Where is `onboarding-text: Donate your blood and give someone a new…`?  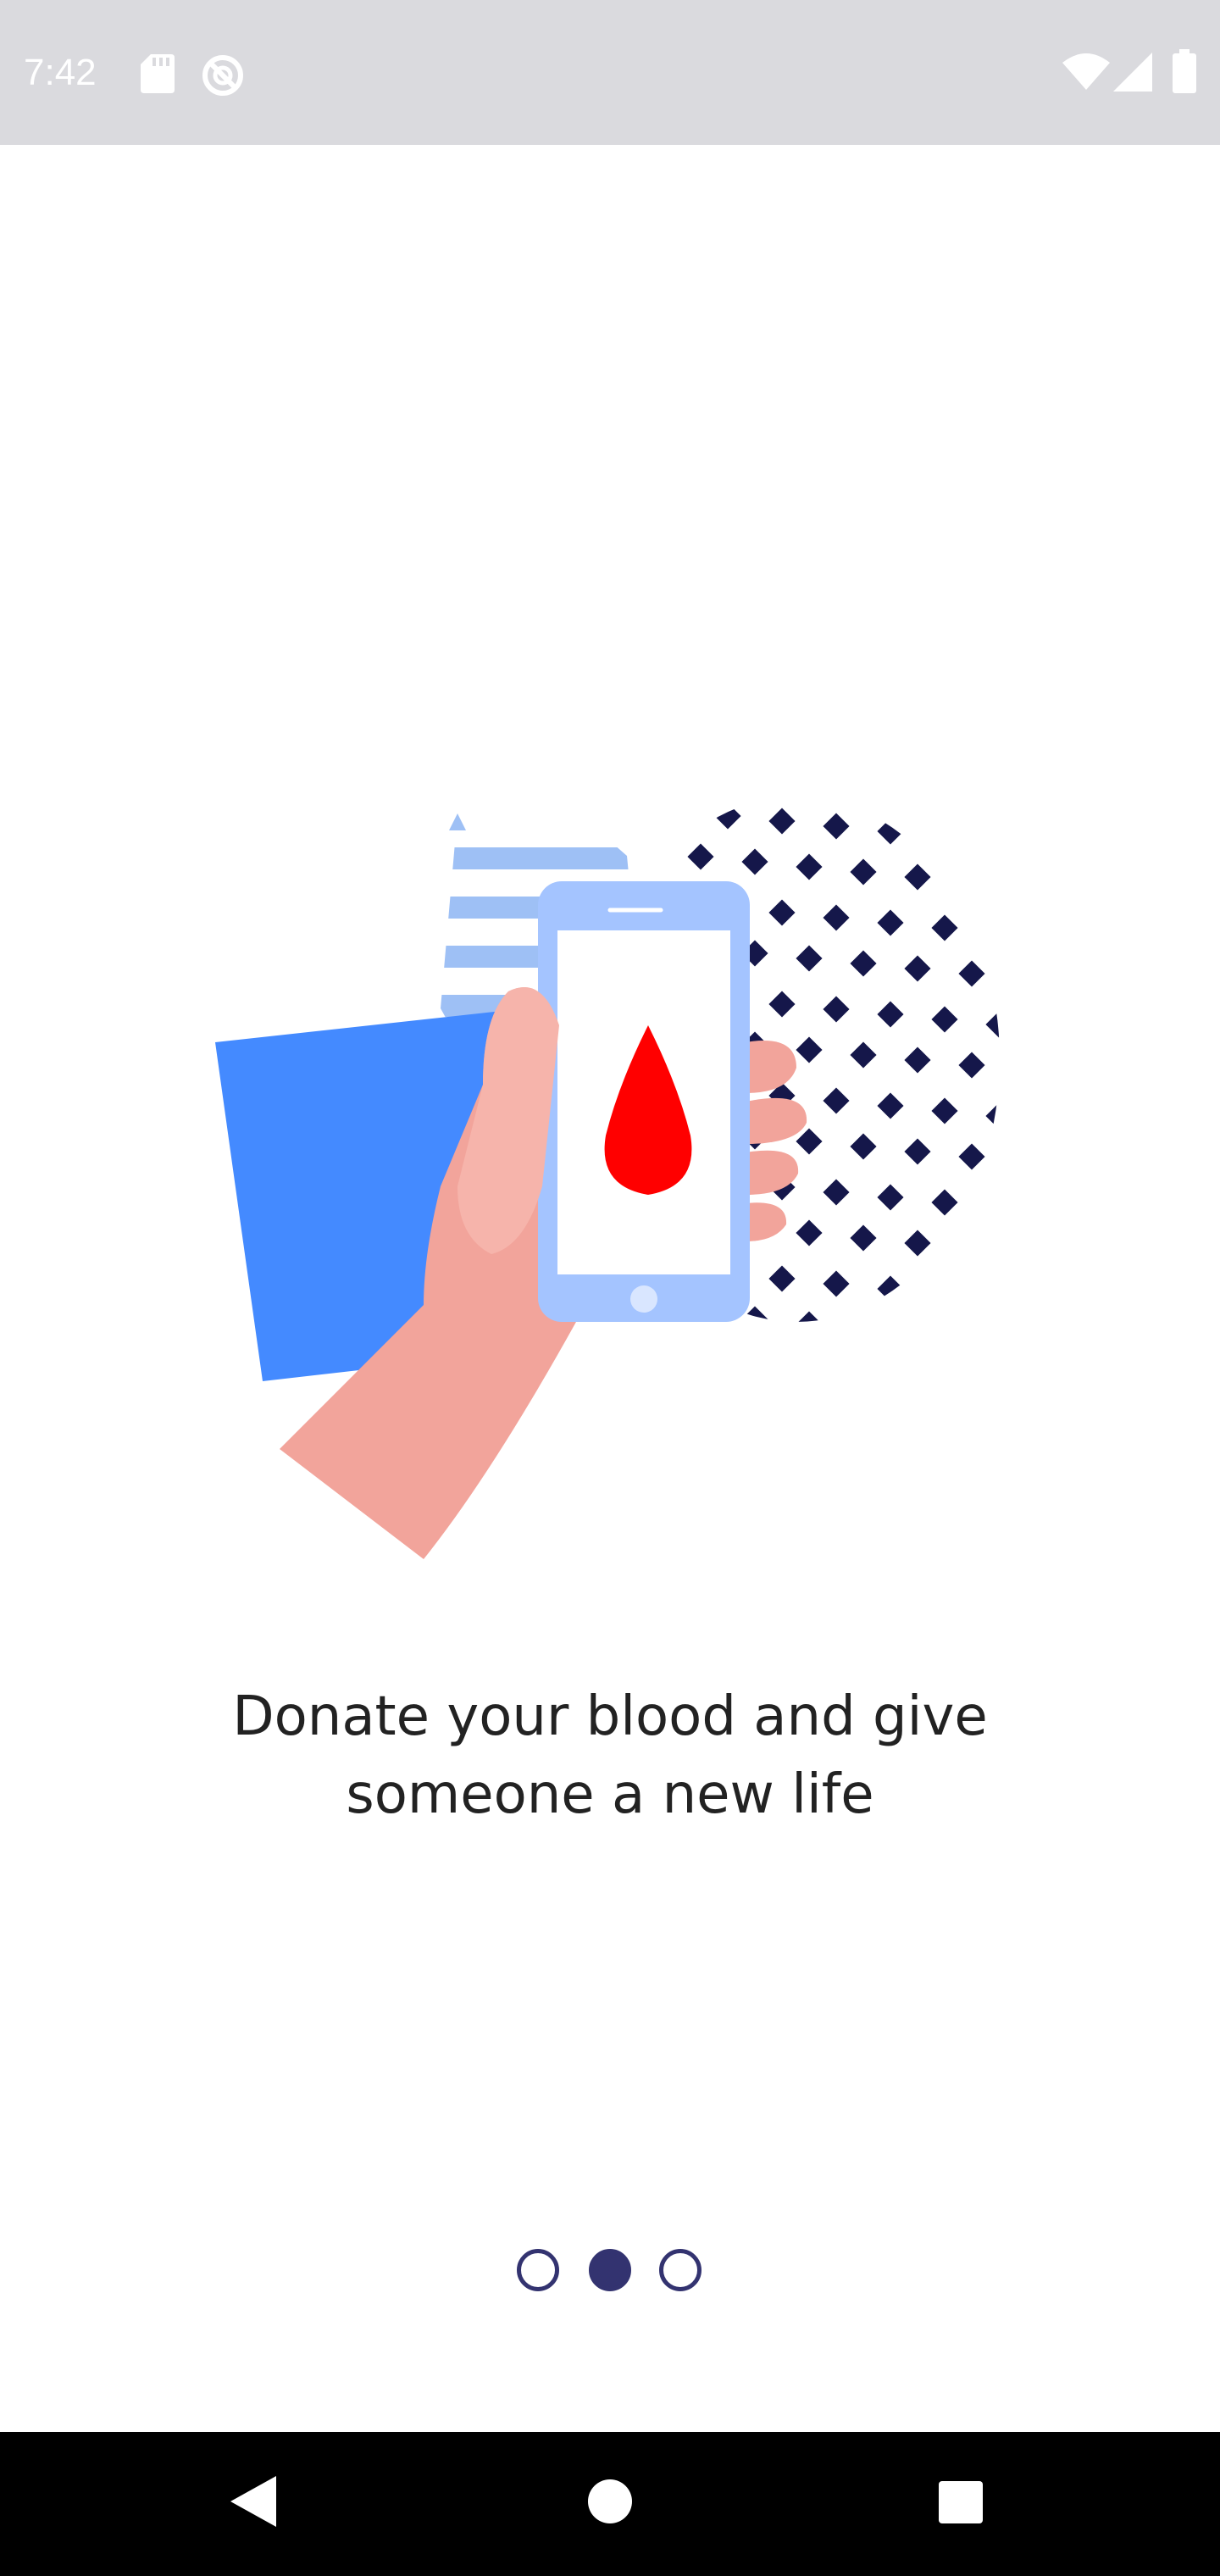 onboarding-text: Donate your blood and give someone a new… is located at coordinates (610, 1756).